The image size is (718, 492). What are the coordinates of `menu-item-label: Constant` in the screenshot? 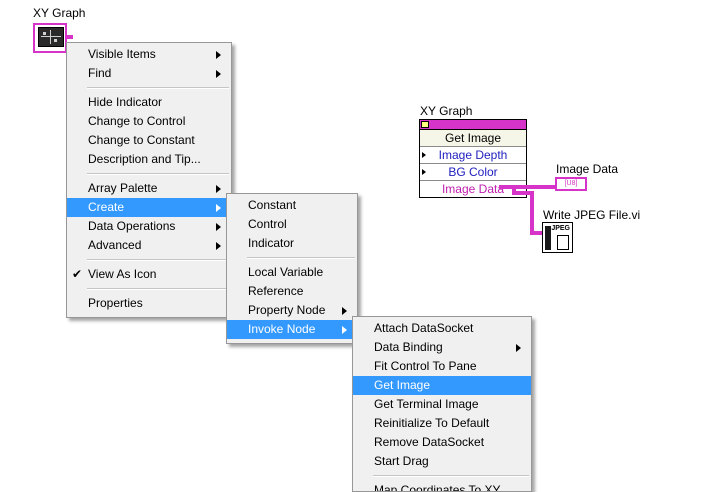 It's located at (272, 205).